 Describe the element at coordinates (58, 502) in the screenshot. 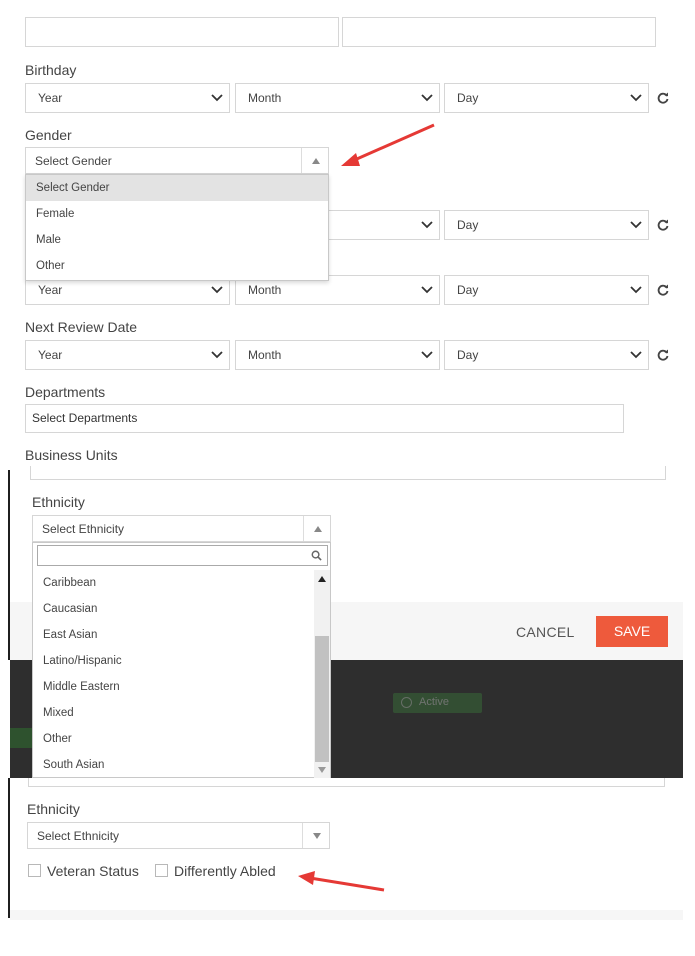

I see `ethnicity-open-label: Ethnicity` at that location.